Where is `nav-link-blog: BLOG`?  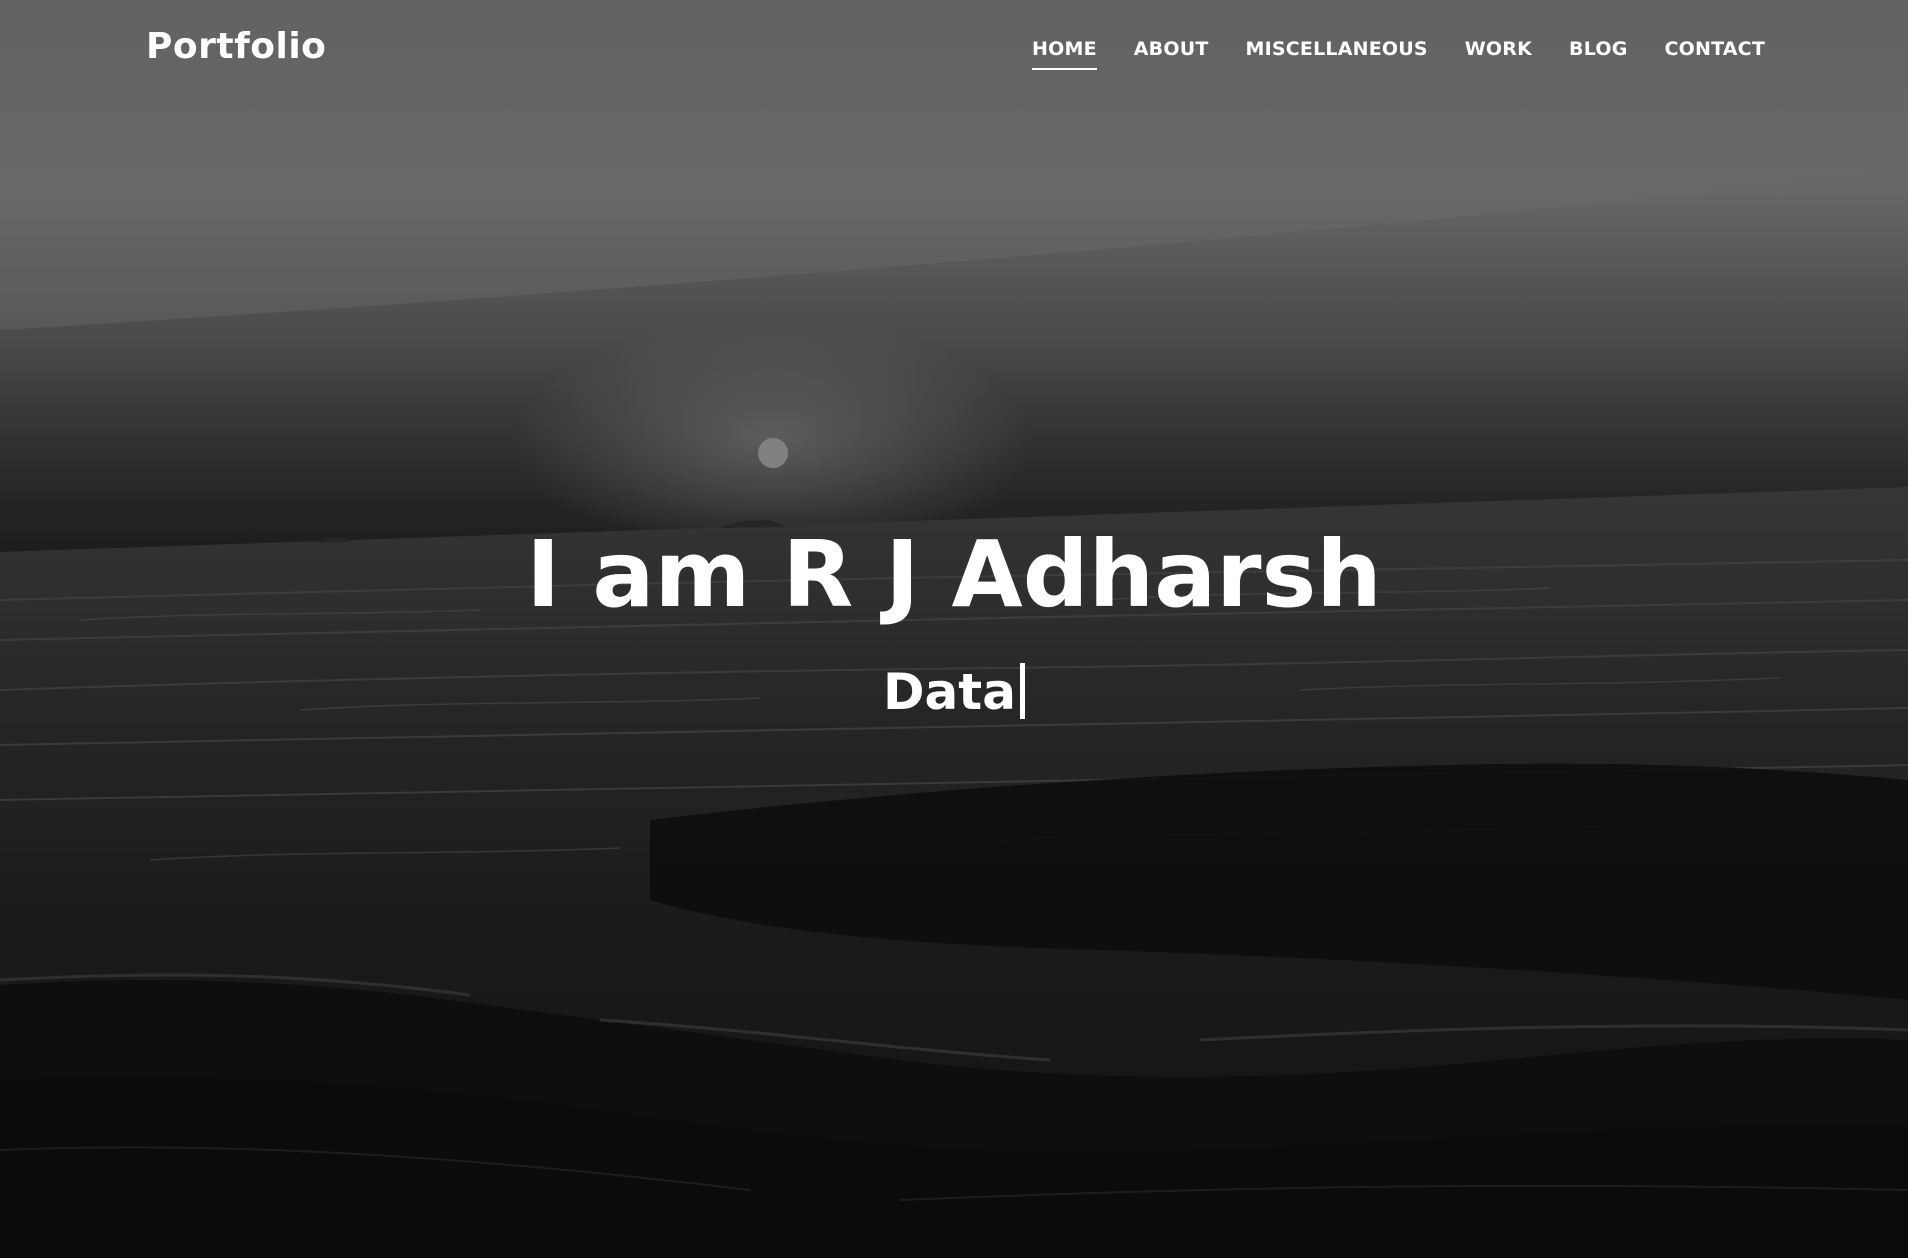 nav-link-blog: BLOG is located at coordinates (1598, 54).